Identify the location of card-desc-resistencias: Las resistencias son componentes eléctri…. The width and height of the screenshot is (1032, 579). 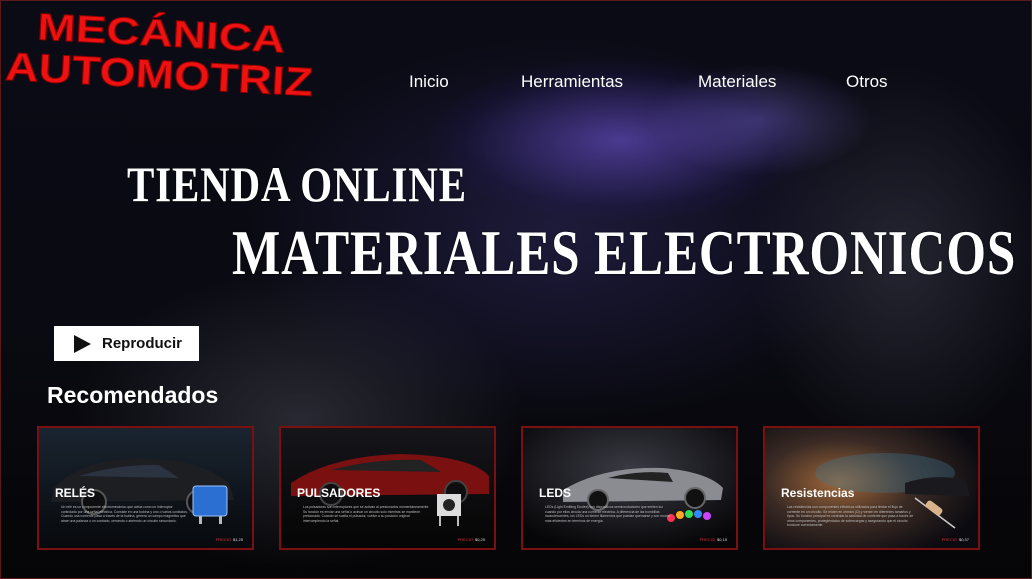
(850, 516).